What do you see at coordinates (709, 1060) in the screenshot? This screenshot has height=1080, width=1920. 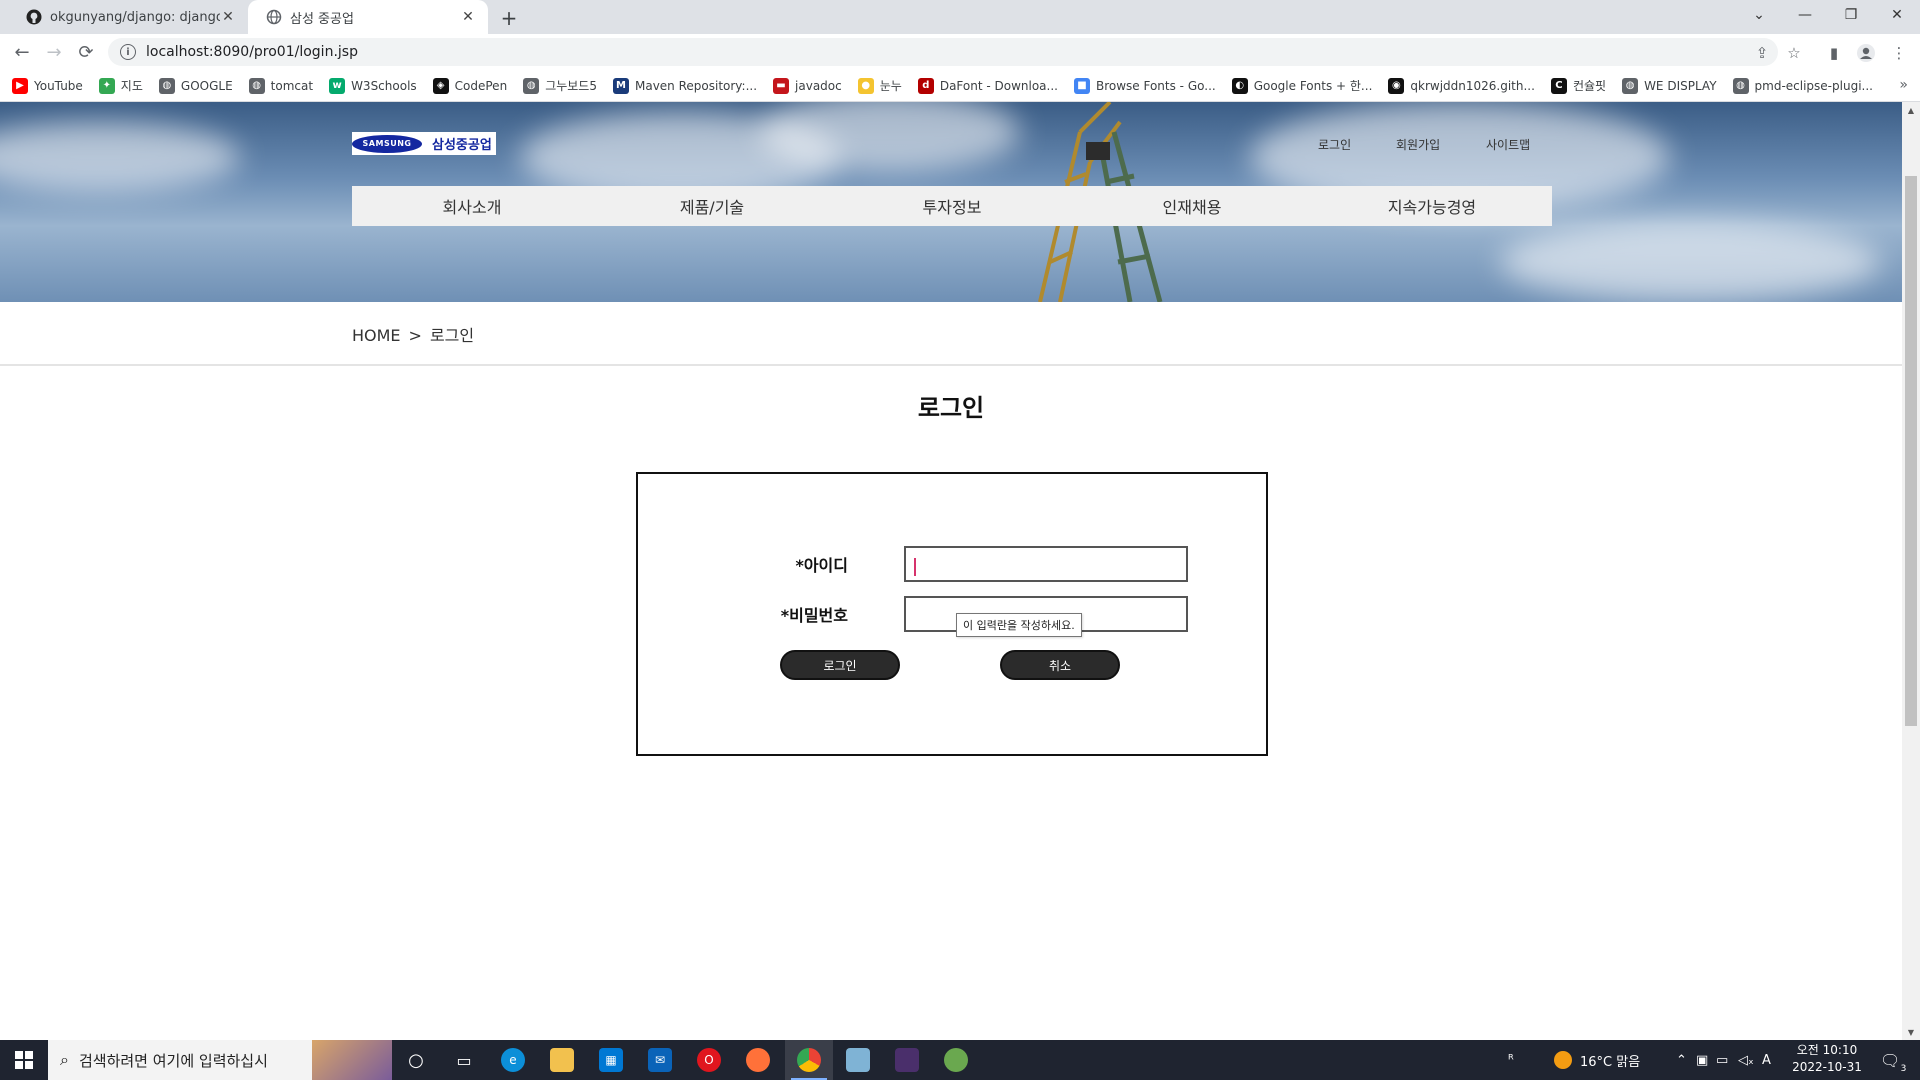 I see `opera-icon: O` at bounding box center [709, 1060].